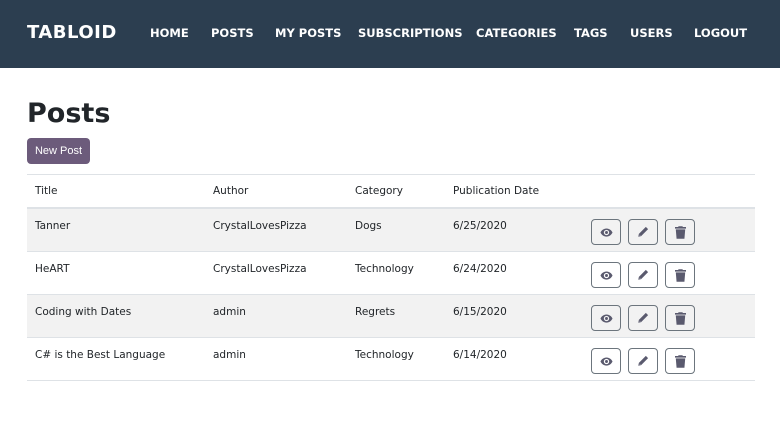 The image size is (780, 437). Describe the element at coordinates (308, 33) in the screenshot. I see `nav-my-posts: MY POSTS` at that location.